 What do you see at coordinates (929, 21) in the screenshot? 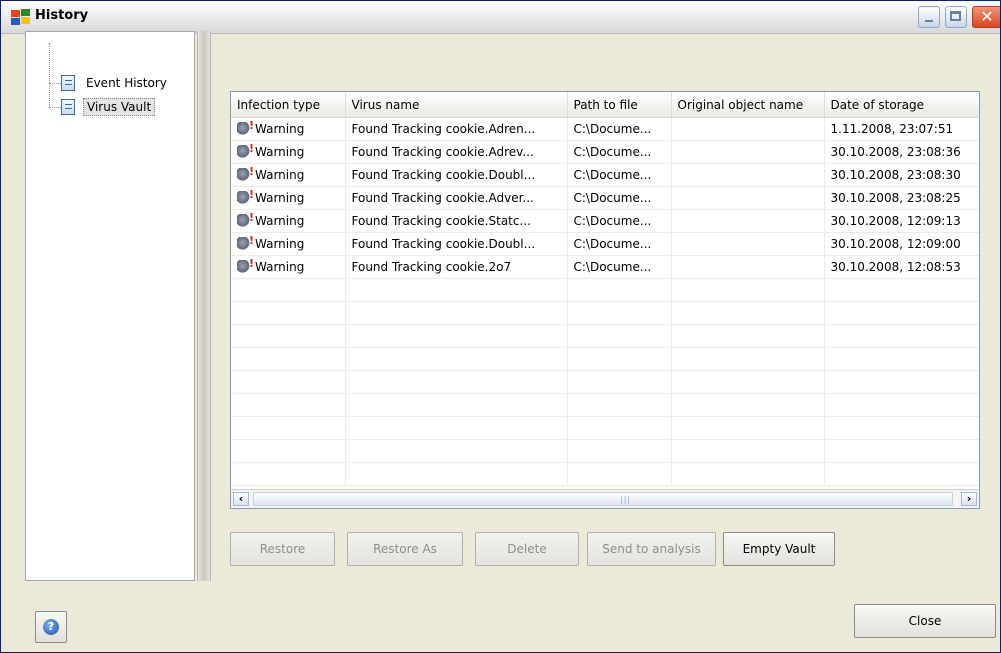
I see `minimize-icon` at bounding box center [929, 21].